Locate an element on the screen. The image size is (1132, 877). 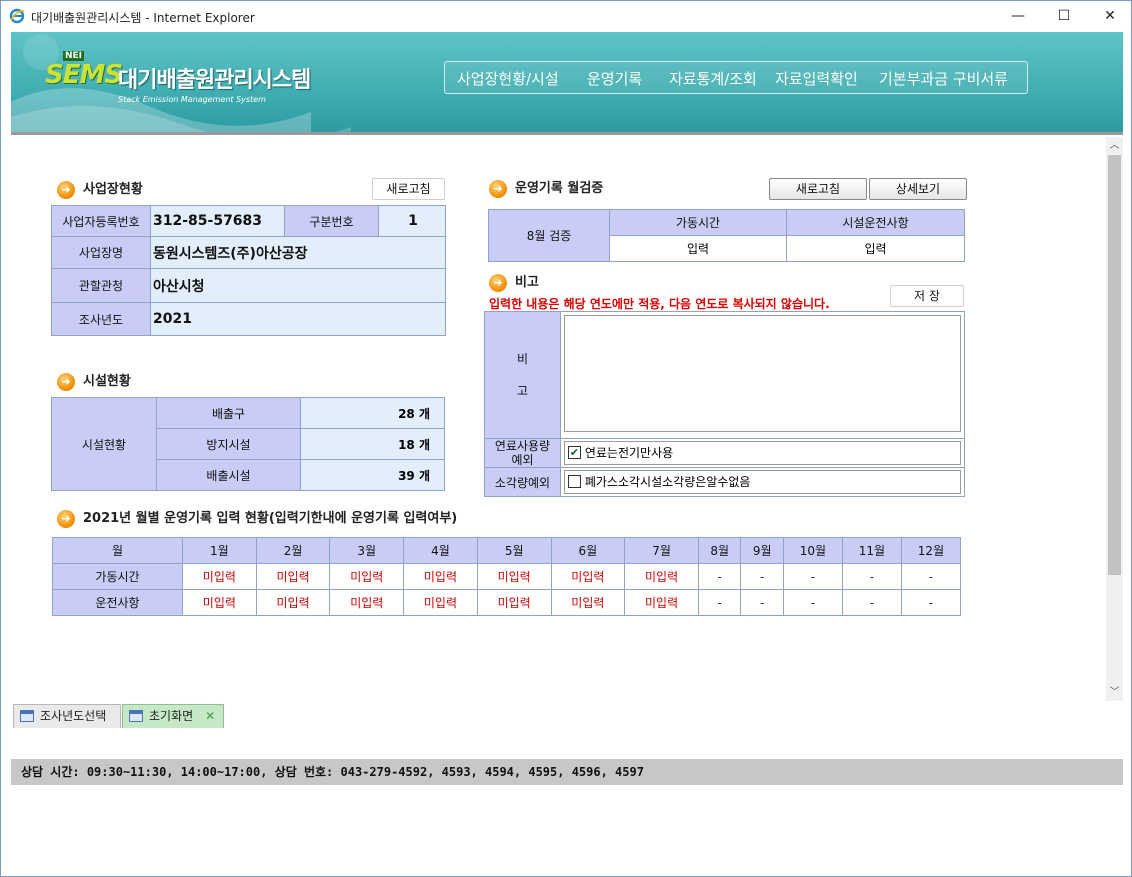
maximize-button: ☐ is located at coordinates (1064, 16).